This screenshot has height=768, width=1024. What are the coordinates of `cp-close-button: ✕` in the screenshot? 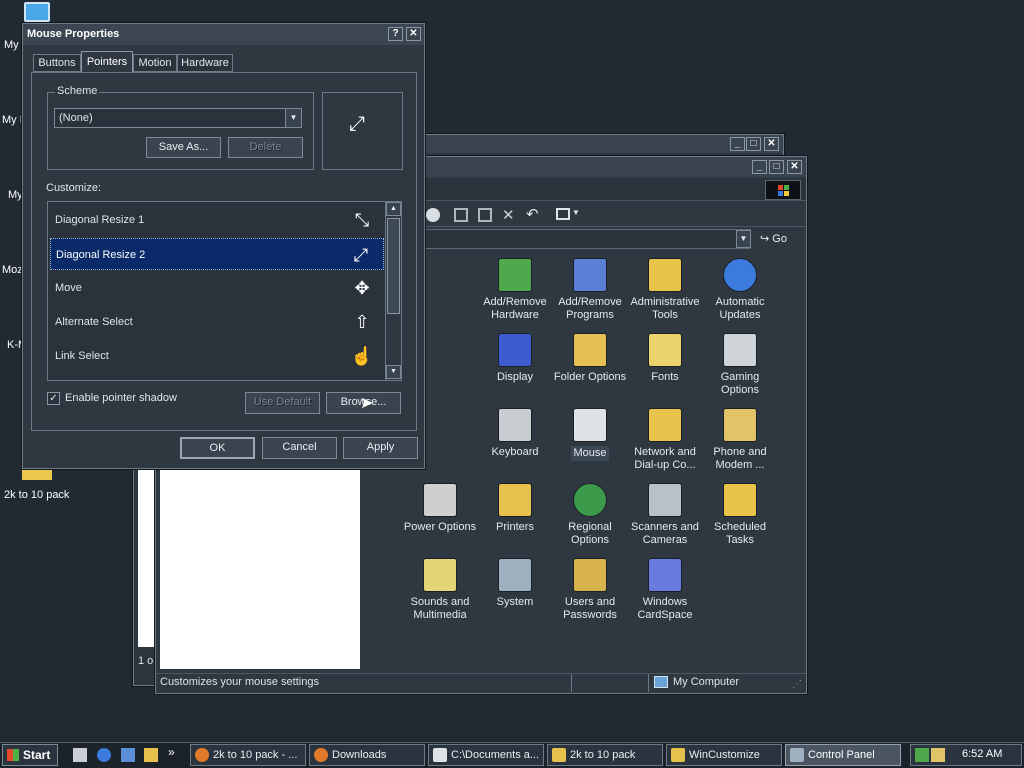 It's located at (794, 167).